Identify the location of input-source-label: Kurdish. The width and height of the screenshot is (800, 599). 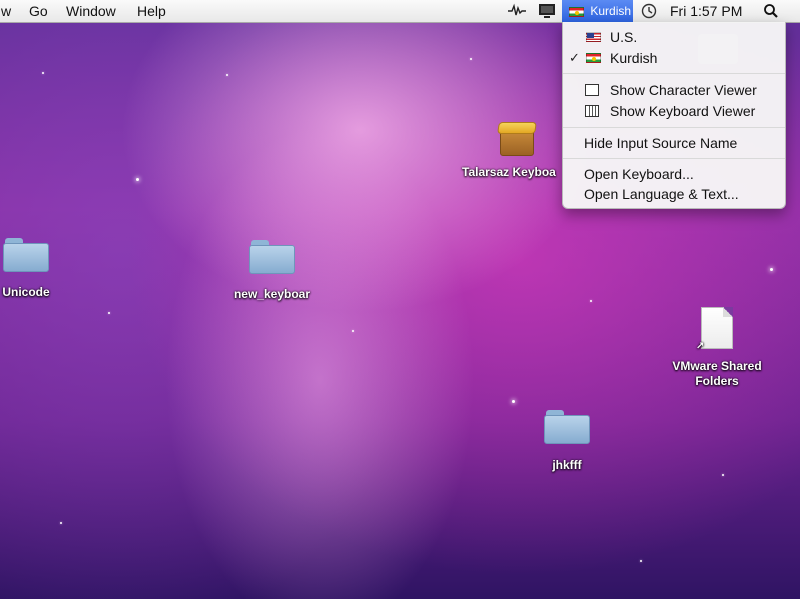
(611, 11).